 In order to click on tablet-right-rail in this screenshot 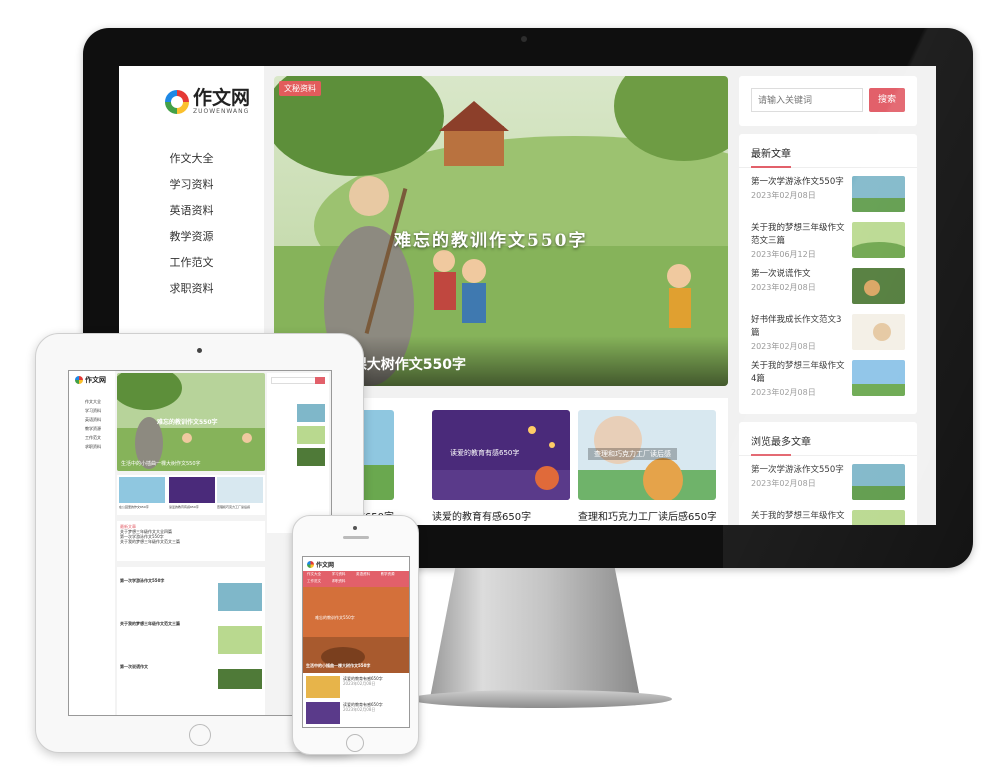, I will do `click(298, 453)`.